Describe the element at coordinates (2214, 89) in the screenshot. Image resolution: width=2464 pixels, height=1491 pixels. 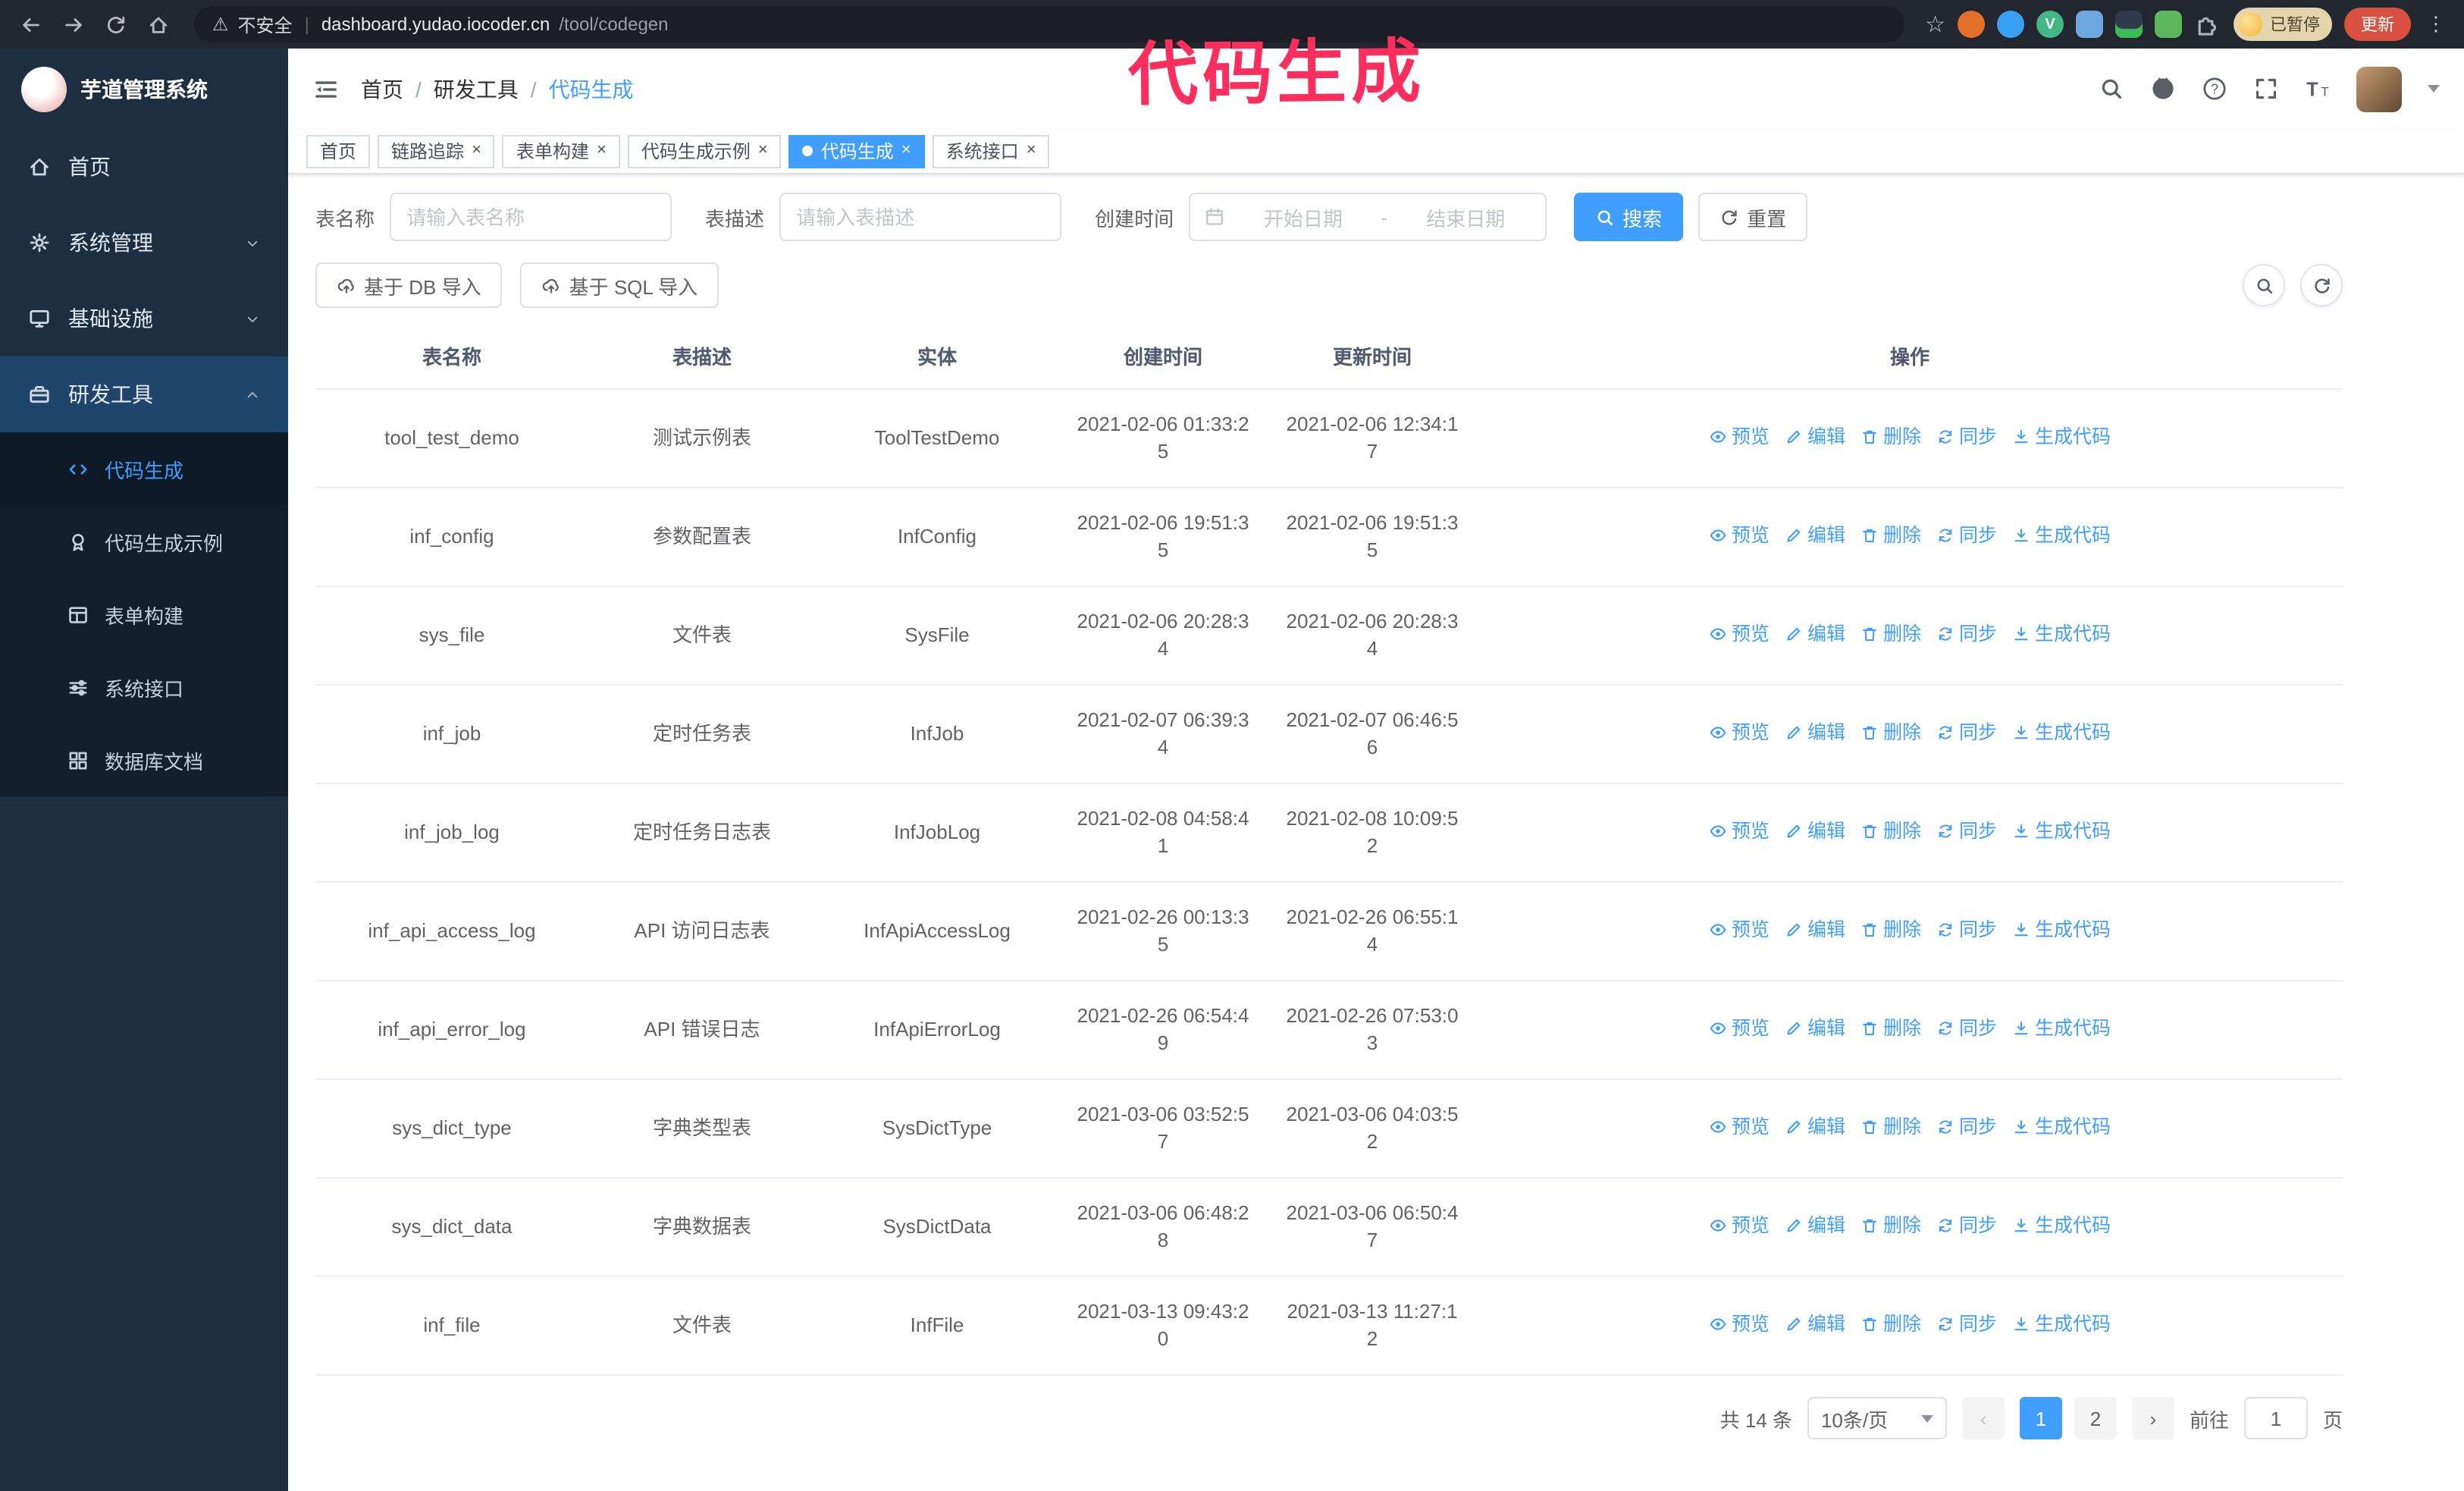
I see `help-icon: ?` at that location.